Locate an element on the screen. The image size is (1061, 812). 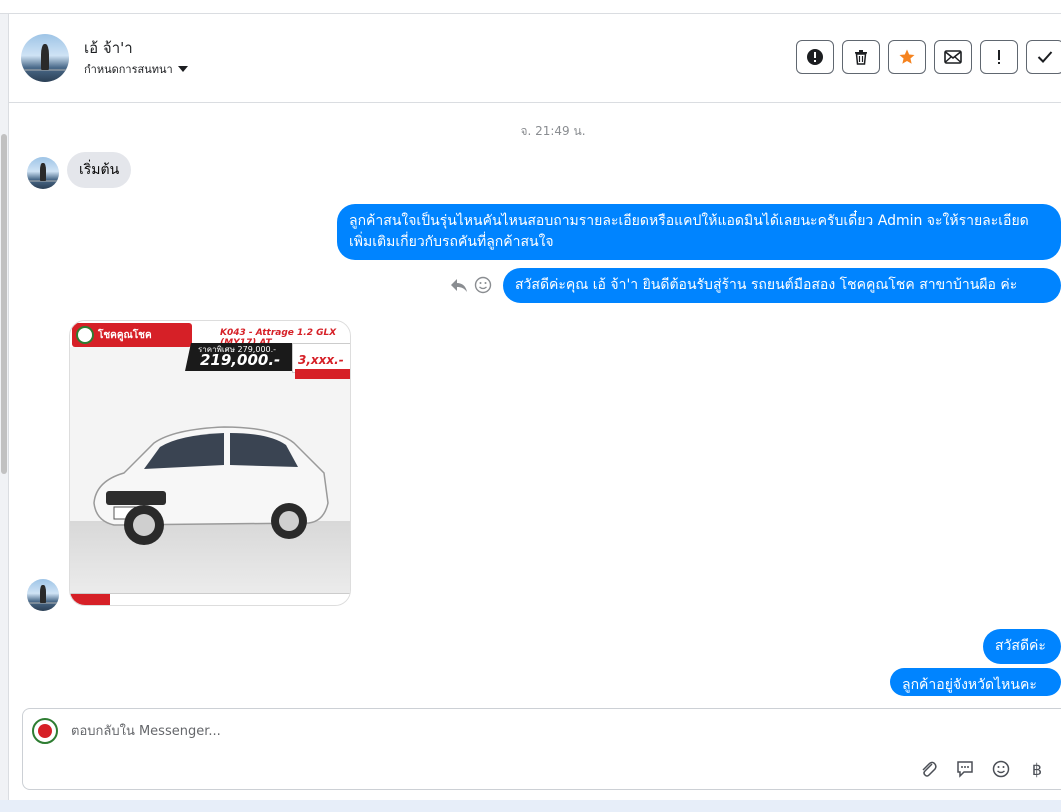
trash-icon is located at coordinates (861, 57).